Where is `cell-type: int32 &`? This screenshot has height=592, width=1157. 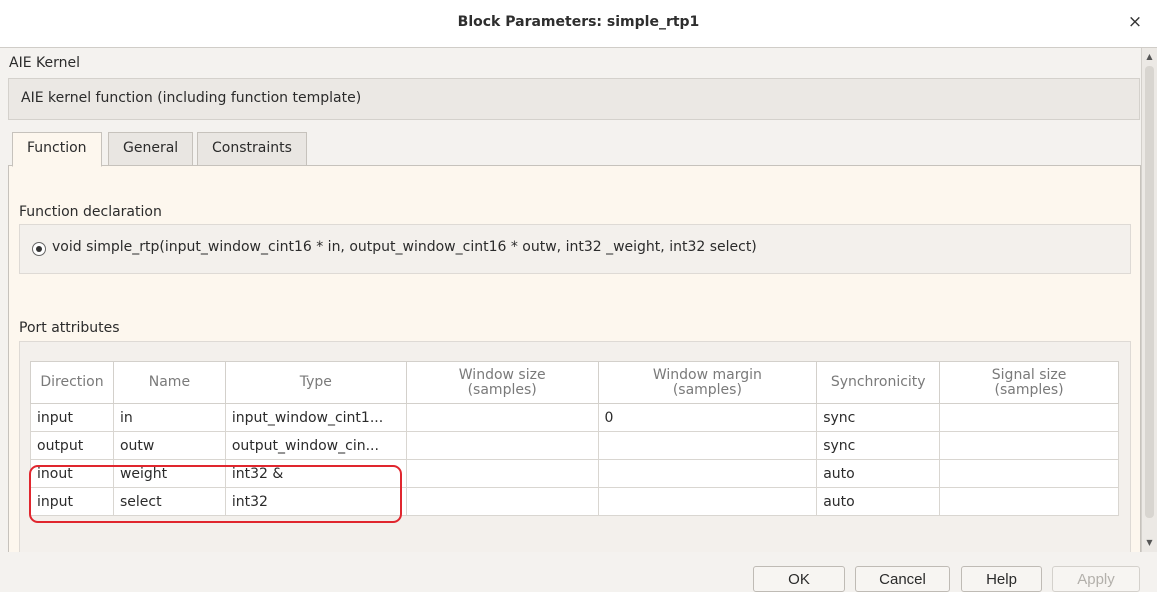 cell-type: int32 & is located at coordinates (315, 473).